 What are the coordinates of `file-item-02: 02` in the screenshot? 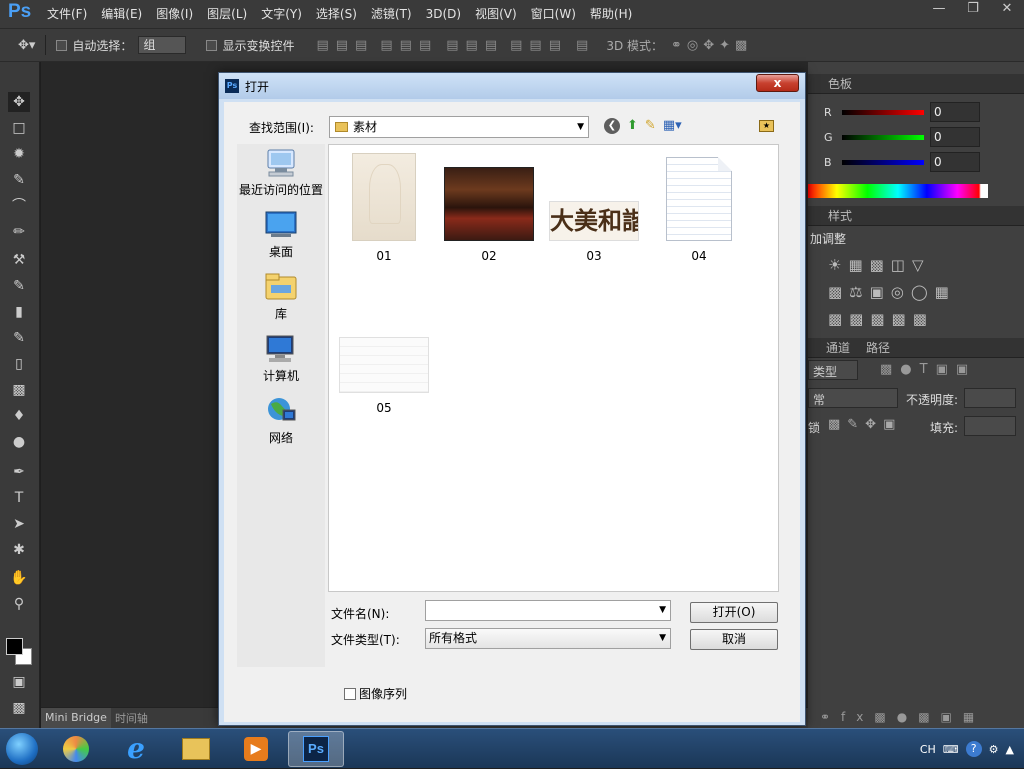 It's located at (489, 215).